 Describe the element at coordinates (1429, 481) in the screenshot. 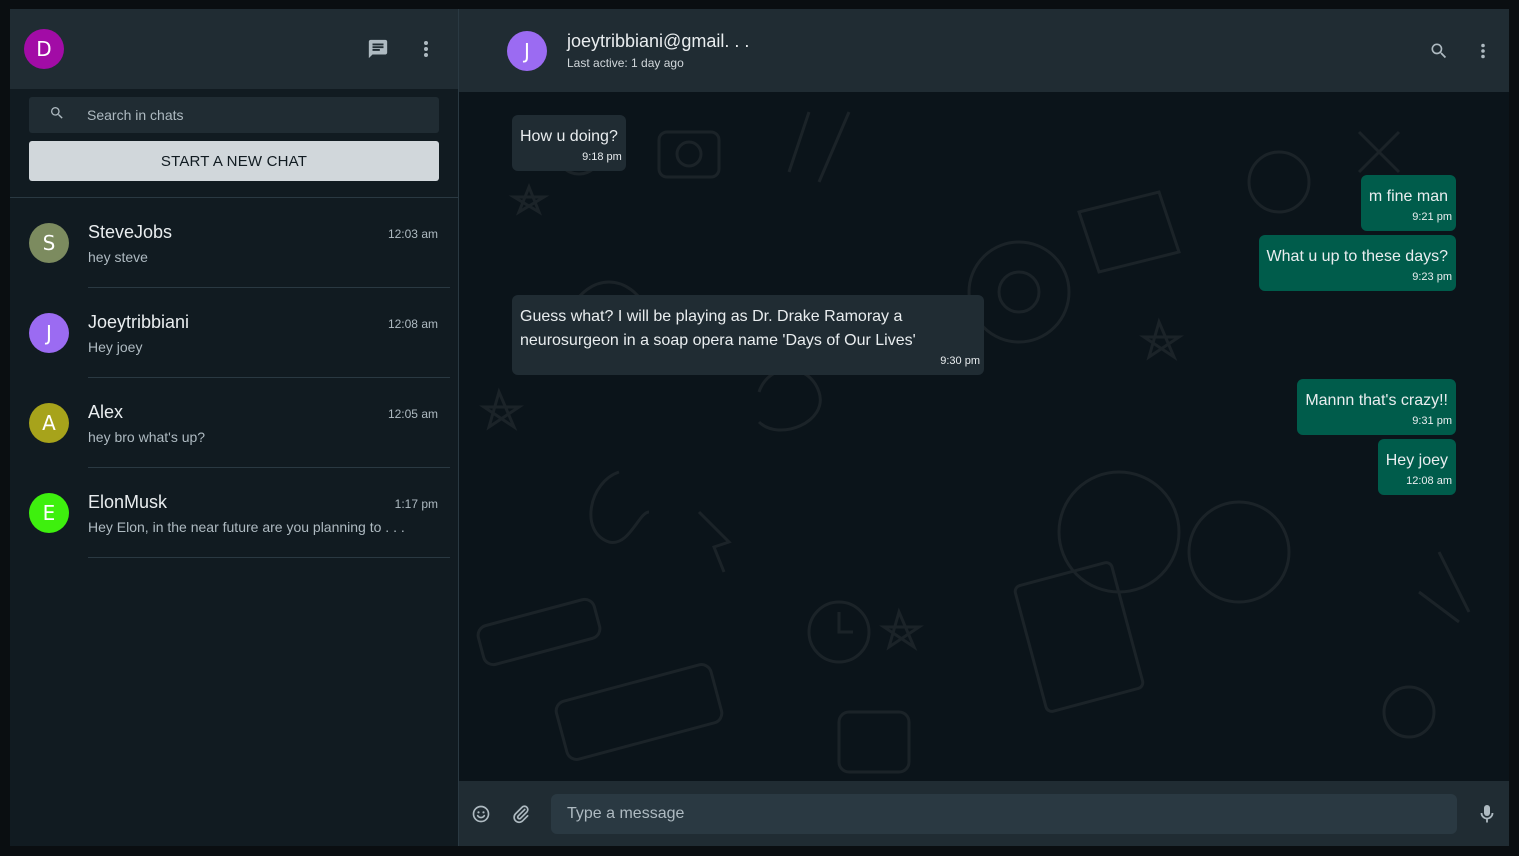

I see `message-time: 12:08 am` at that location.